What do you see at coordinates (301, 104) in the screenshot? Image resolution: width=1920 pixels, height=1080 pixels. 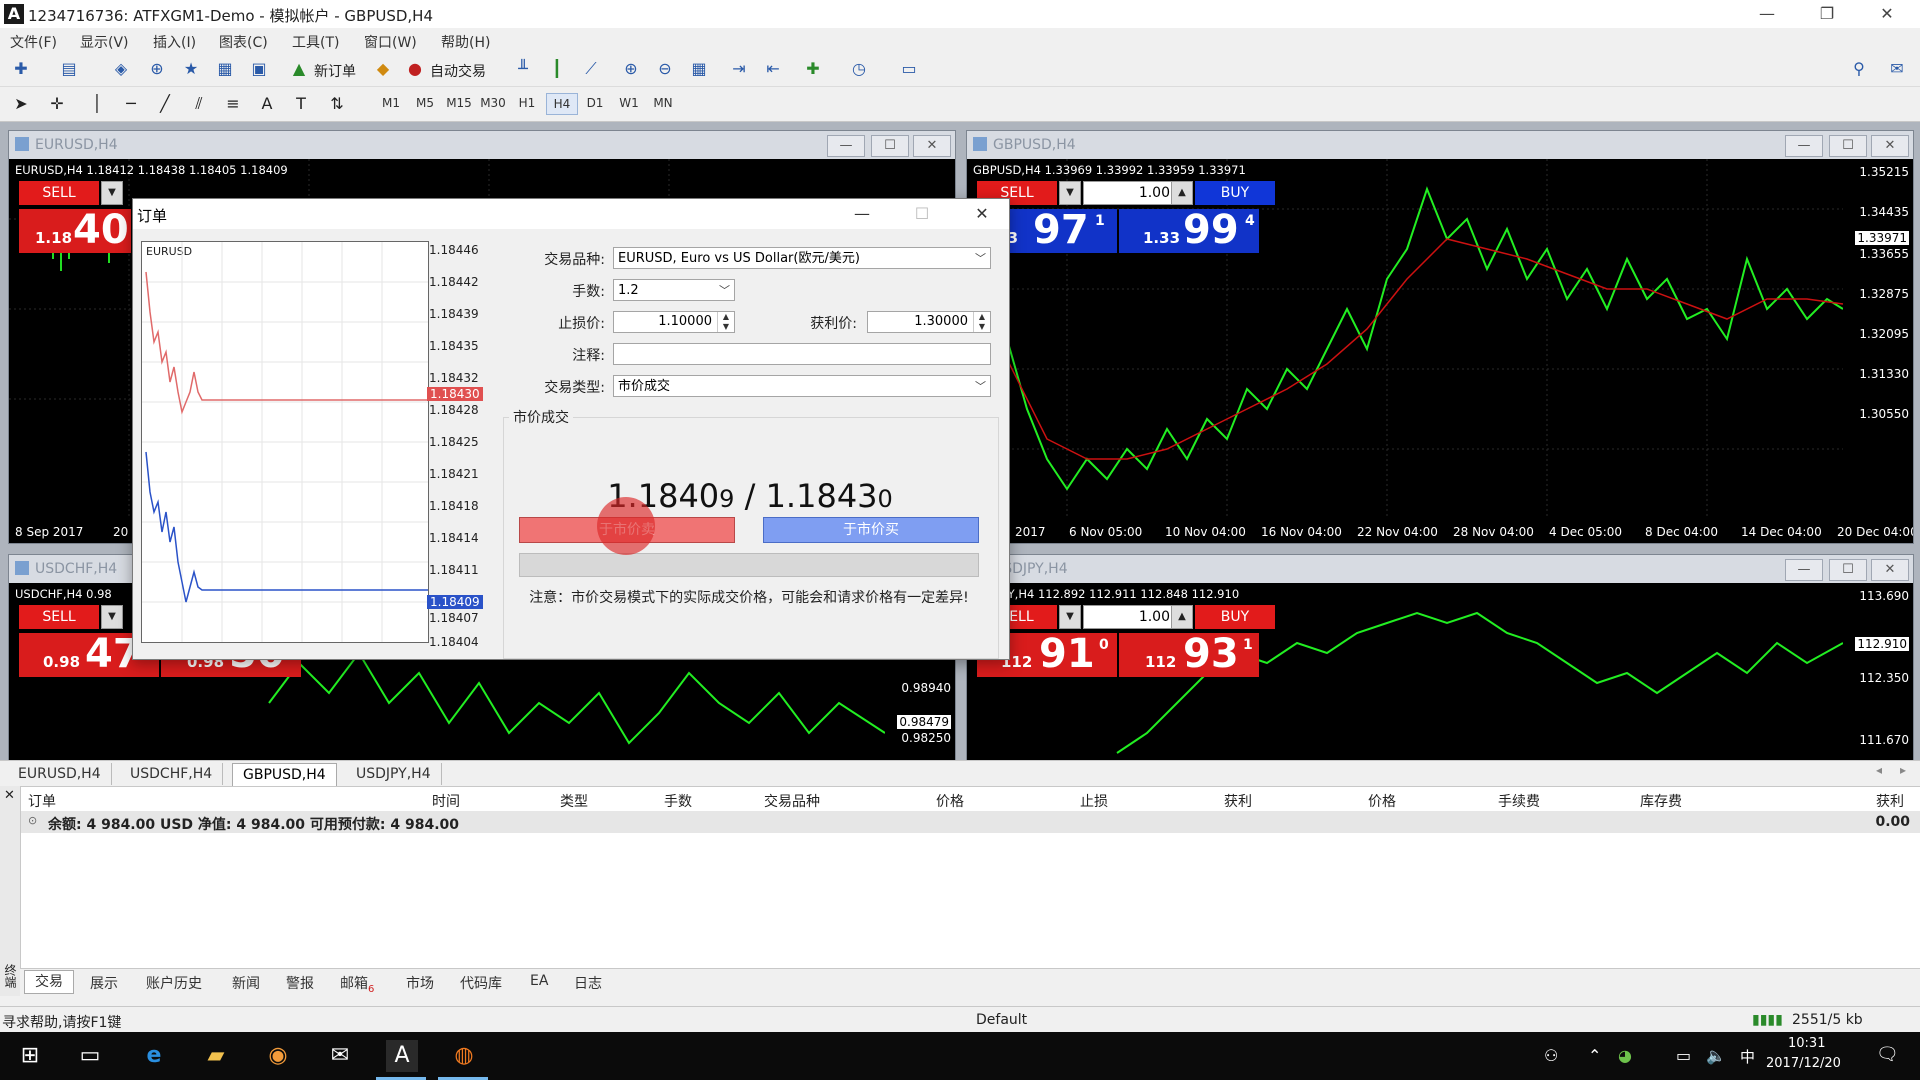 I see `text-label-icon: T` at bounding box center [301, 104].